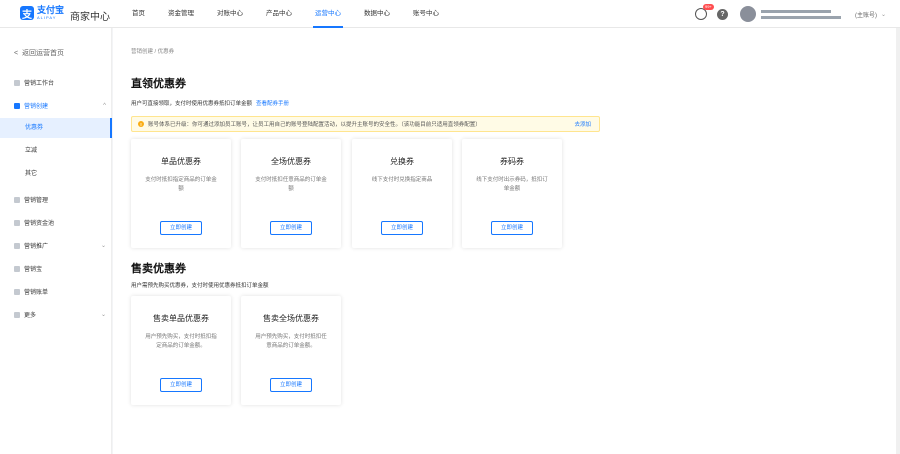 The image size is (900, 454). I want to click on grid-icon, so click(17, 268).